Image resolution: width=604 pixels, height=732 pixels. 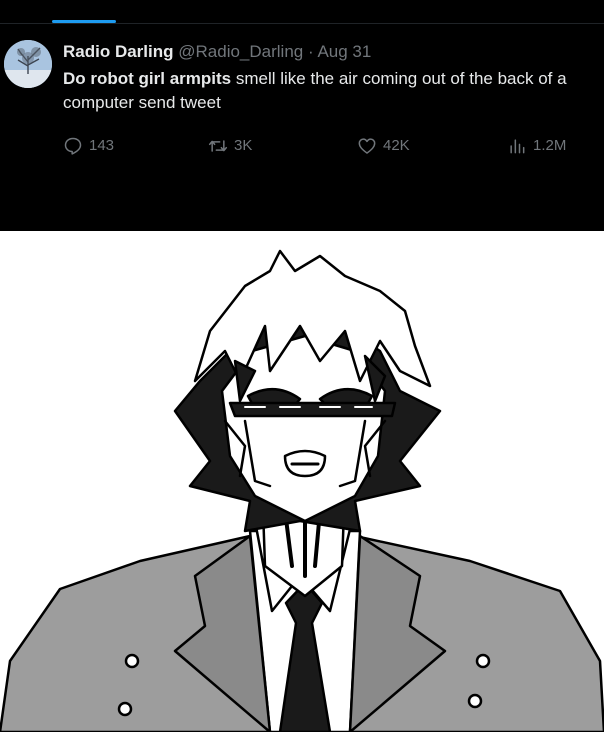 I want to click on retweet-arrows-icon, so click(x=218, y=146).